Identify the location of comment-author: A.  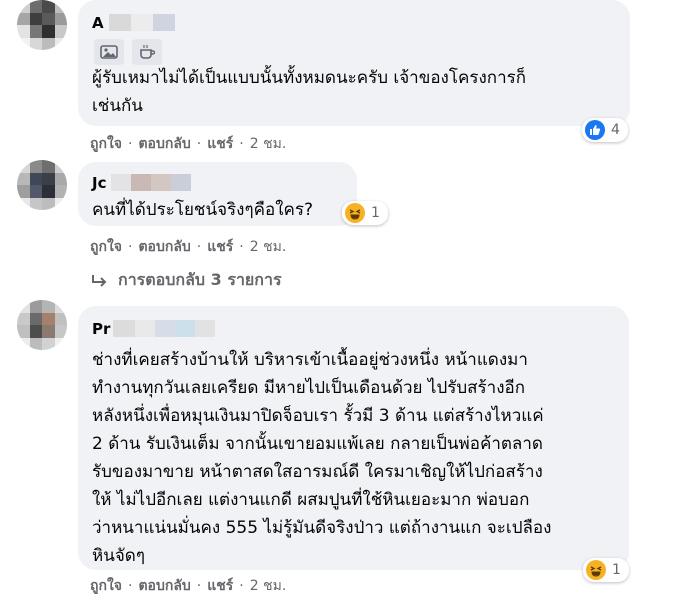
(98, 23).